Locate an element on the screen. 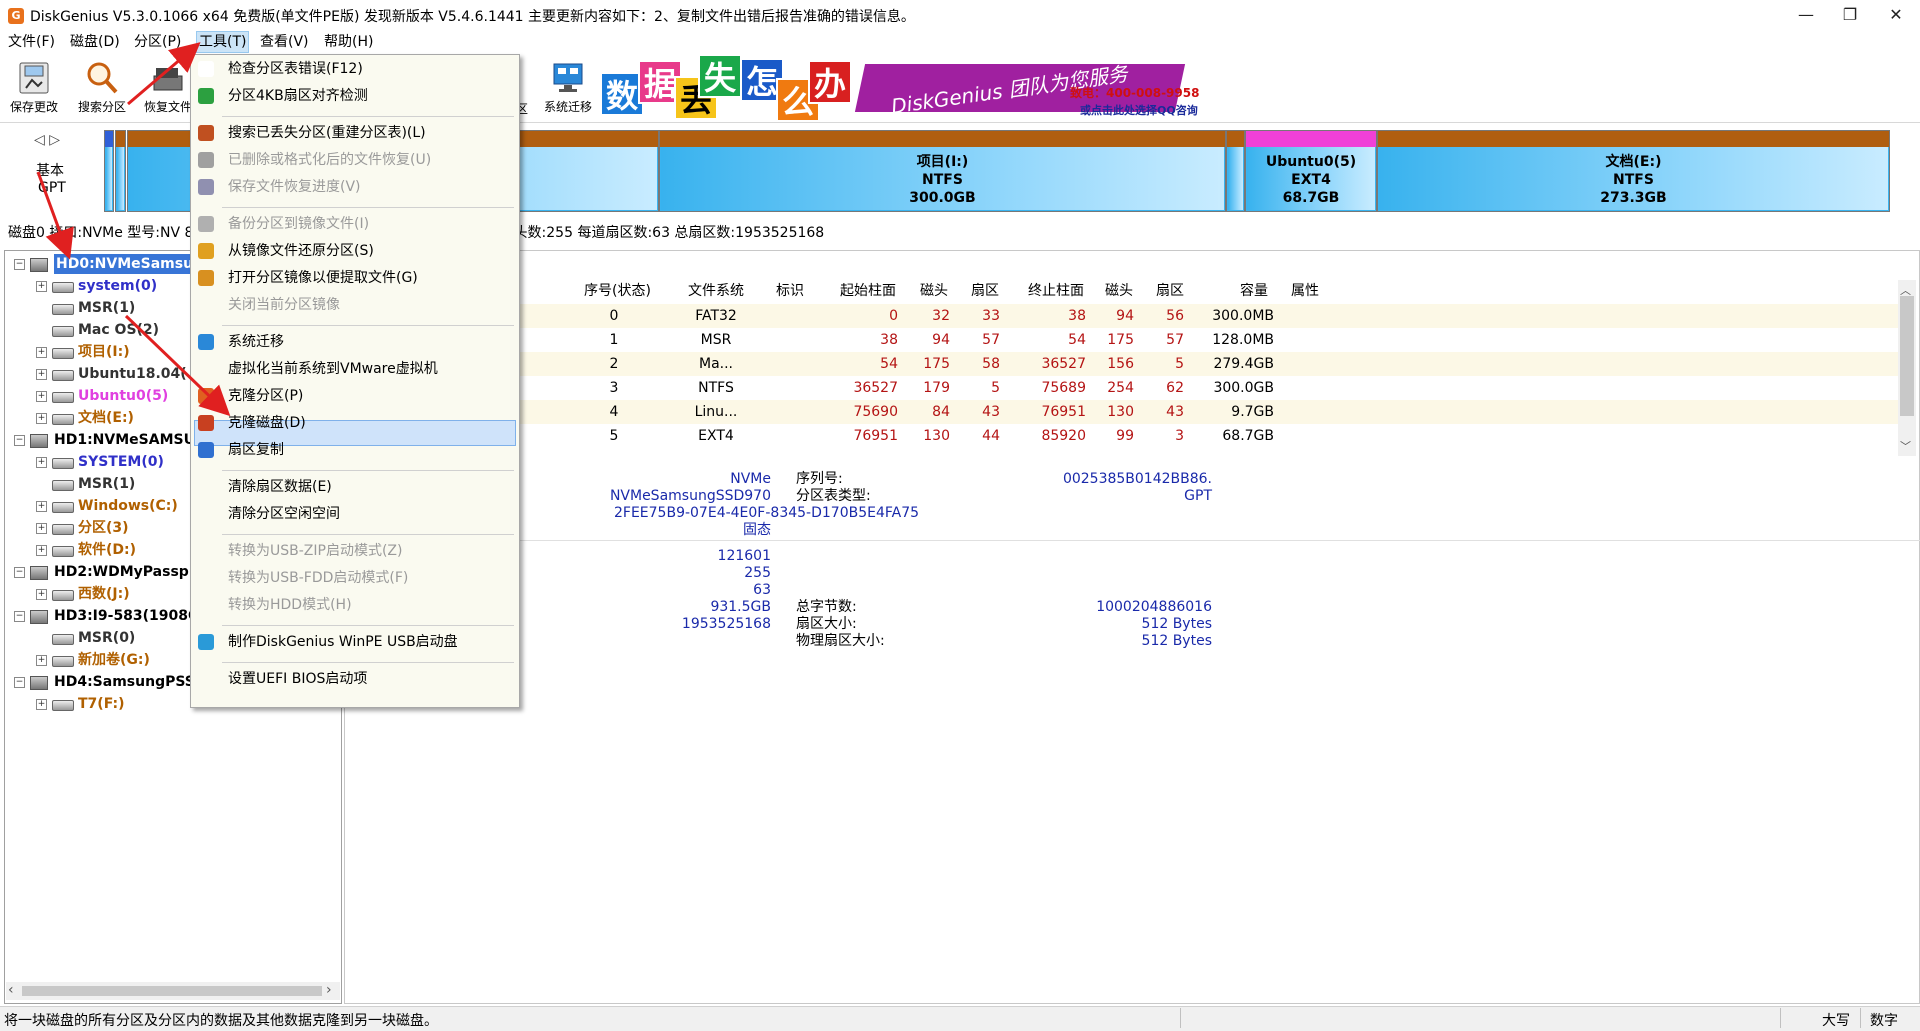 The height and width of the screenshot is (1031, 1920). table-cell: 32 is located at coordinates (941, 316).